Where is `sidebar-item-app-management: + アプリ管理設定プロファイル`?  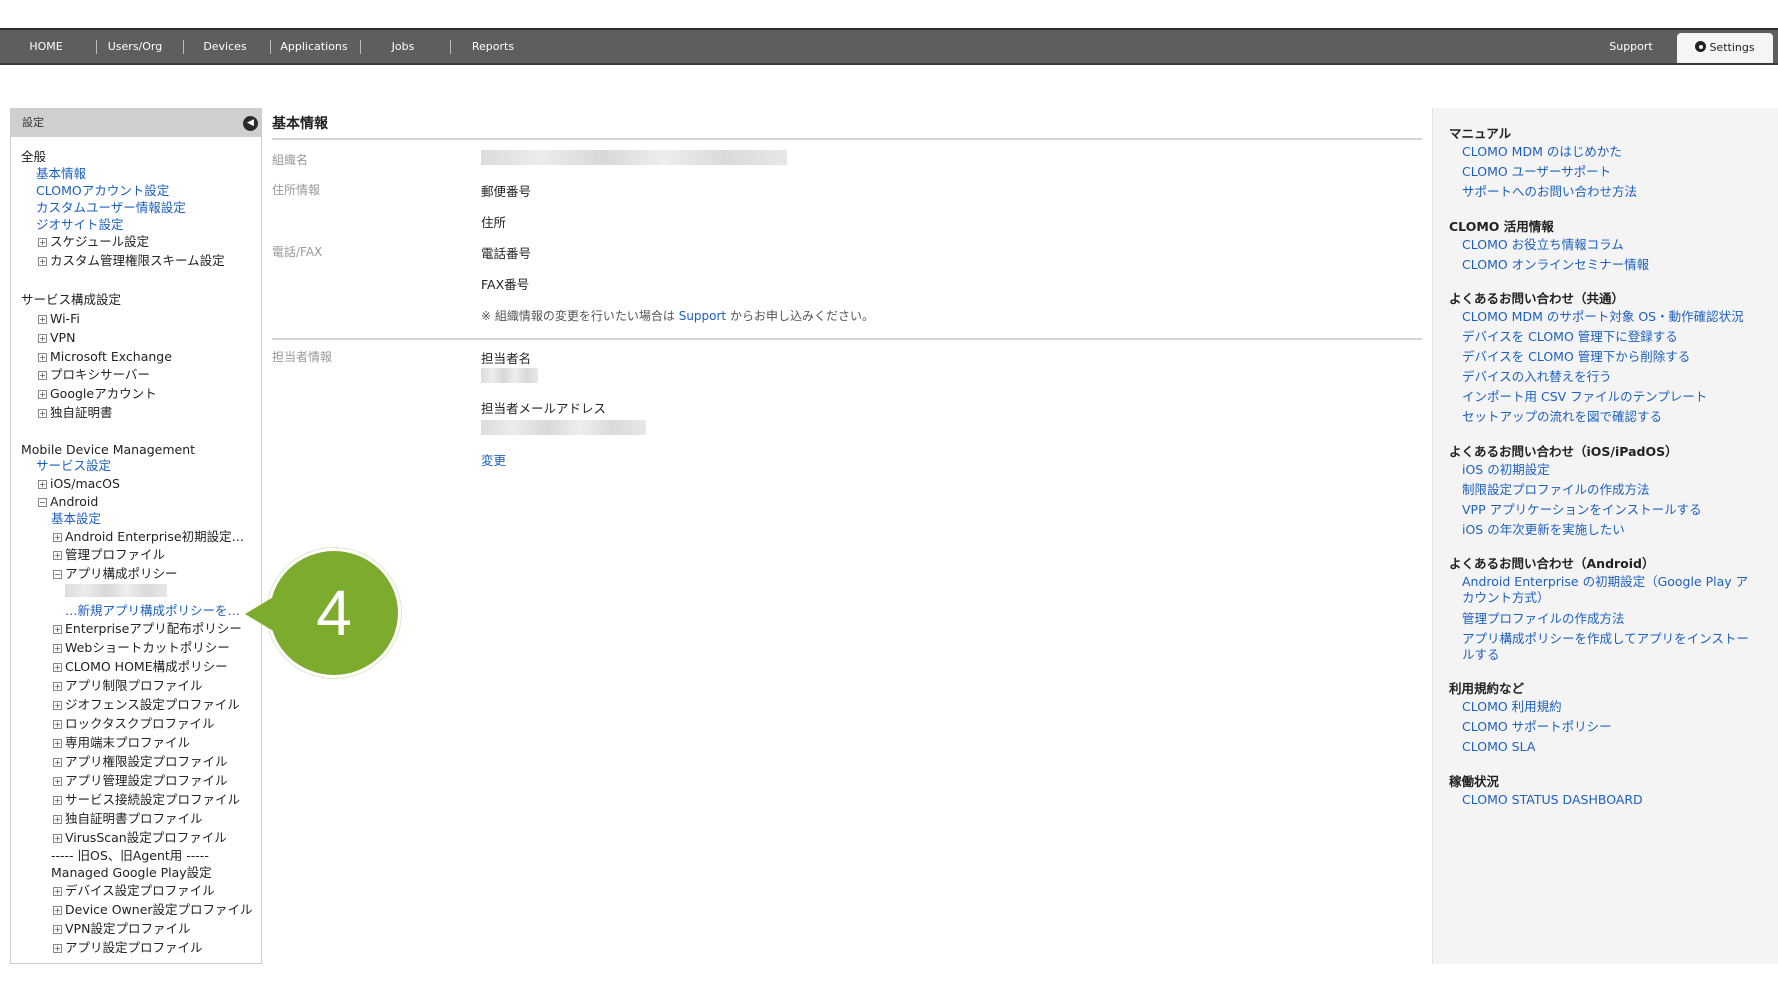 sidebar-item-app-management: + アプリ管理設定プロファイル is located at coordinates (140, 780).